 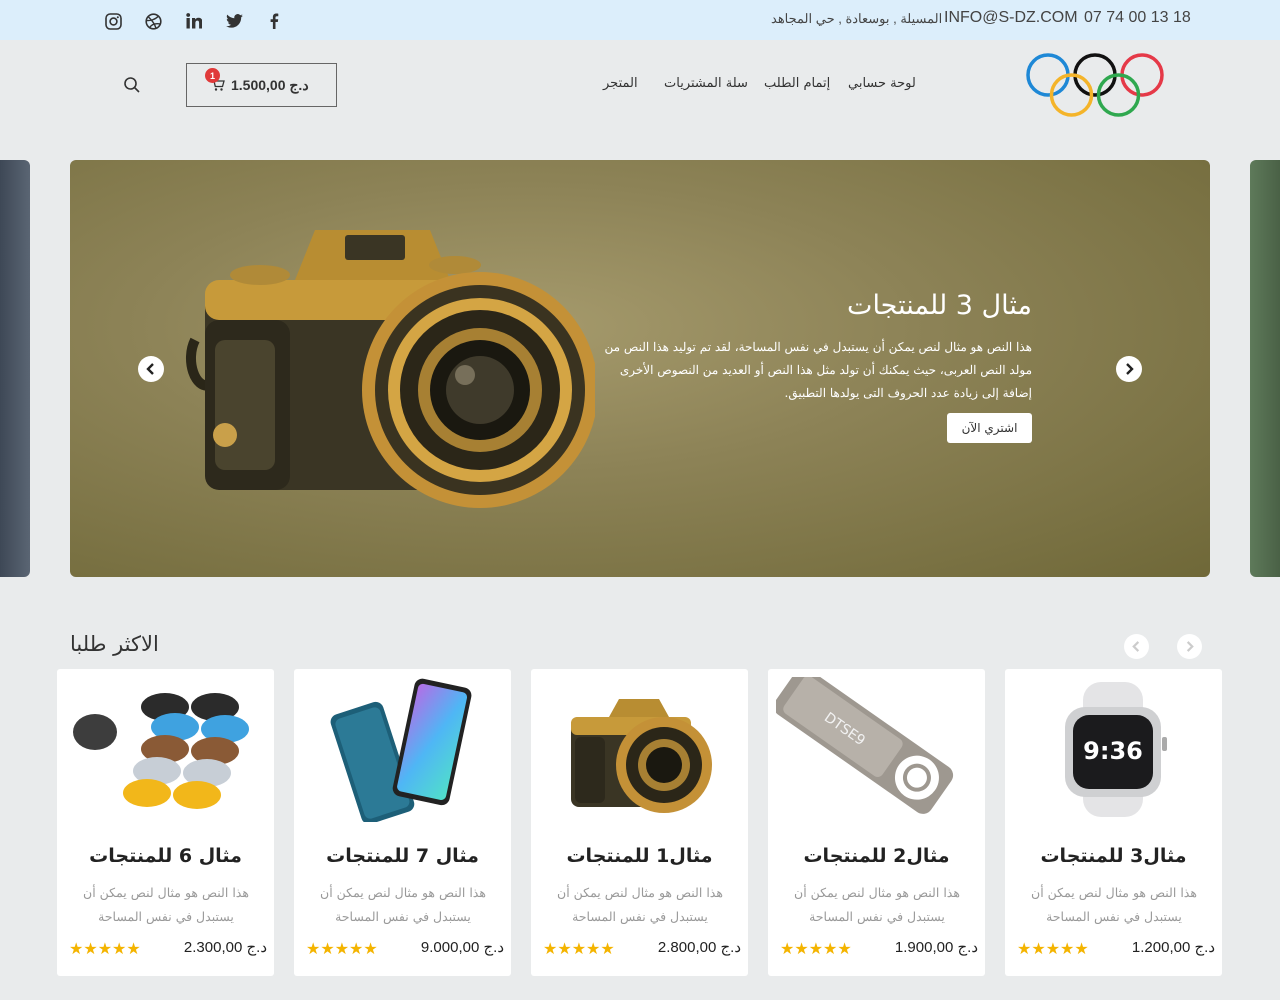 I want to click on product-price: 2.800,00 د.ج, so click(x=699, y=947).